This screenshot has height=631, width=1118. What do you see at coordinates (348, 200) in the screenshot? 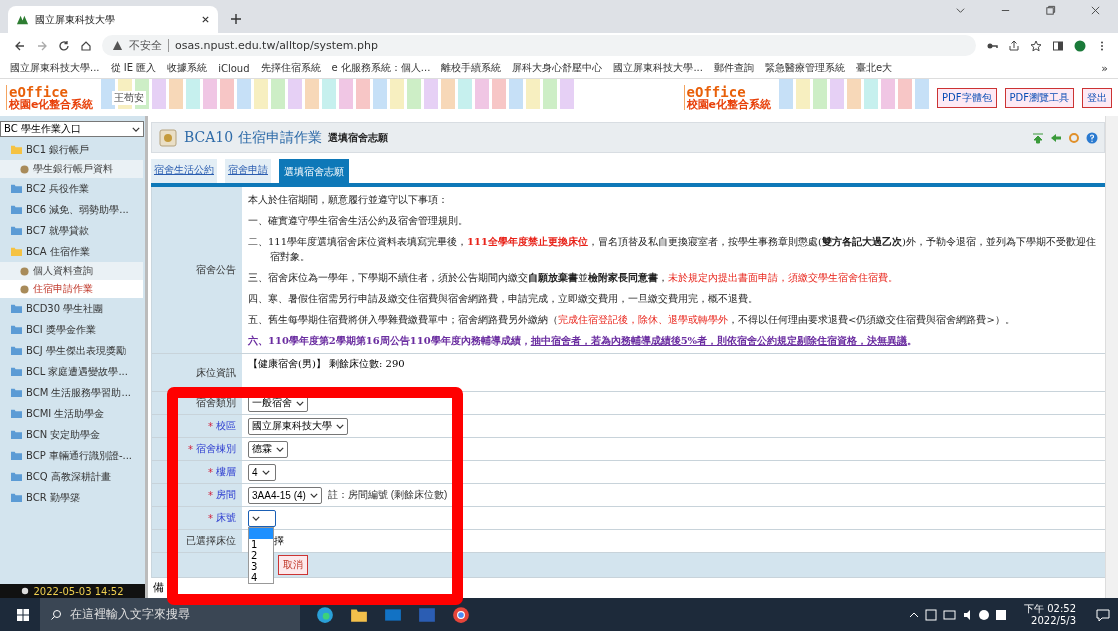
I see `notice-paragraph: 本人於住宿期間，願意履行並遵守以下事項：` at bounding box center [348, 200].